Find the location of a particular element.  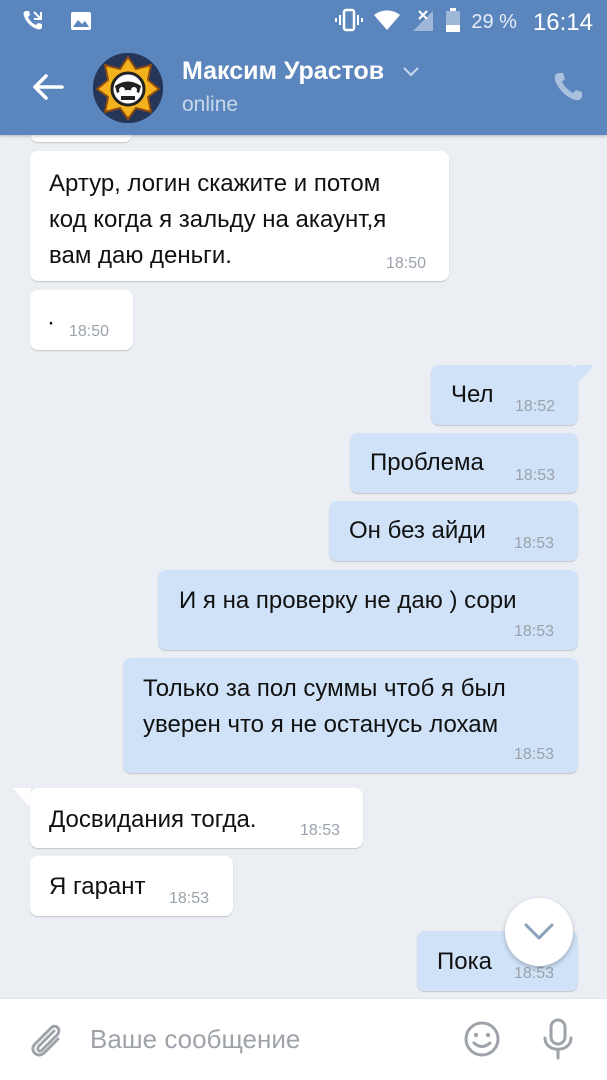

signal-icon is located at coordinates (423, 22).